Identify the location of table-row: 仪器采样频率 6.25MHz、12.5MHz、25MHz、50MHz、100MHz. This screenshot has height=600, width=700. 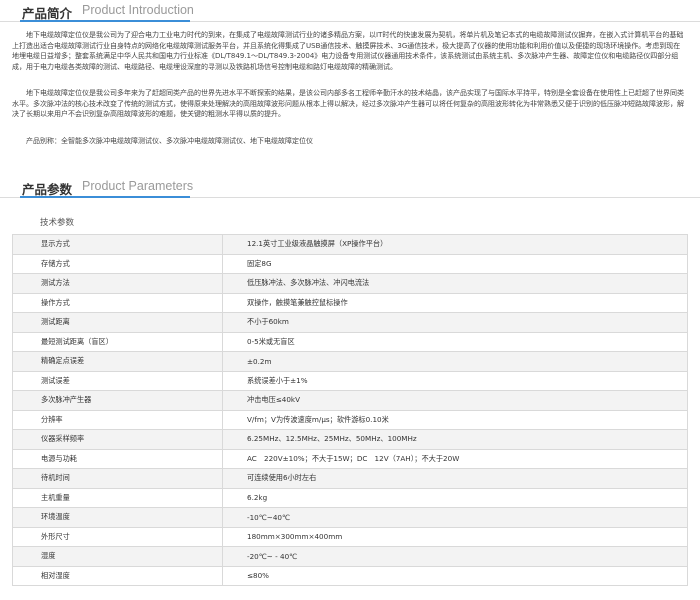
(350, 439).